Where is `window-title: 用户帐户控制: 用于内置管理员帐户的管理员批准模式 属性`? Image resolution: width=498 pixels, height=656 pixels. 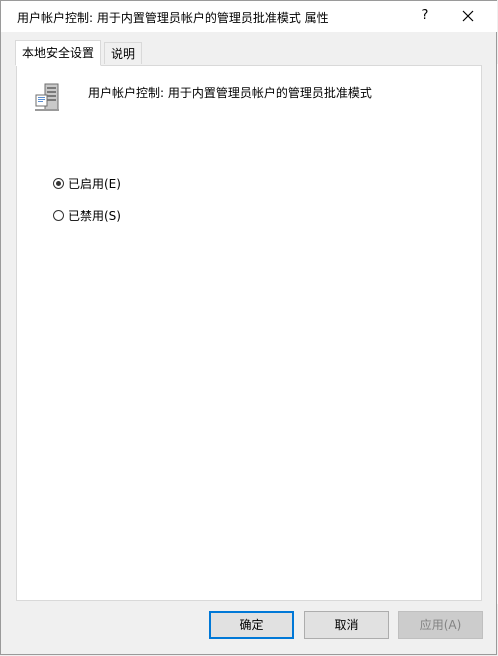
window-title: 用户帐户控制: 用于内置管理员帐户的管理员批准模式 属性 is located at coordinates (173, 18).